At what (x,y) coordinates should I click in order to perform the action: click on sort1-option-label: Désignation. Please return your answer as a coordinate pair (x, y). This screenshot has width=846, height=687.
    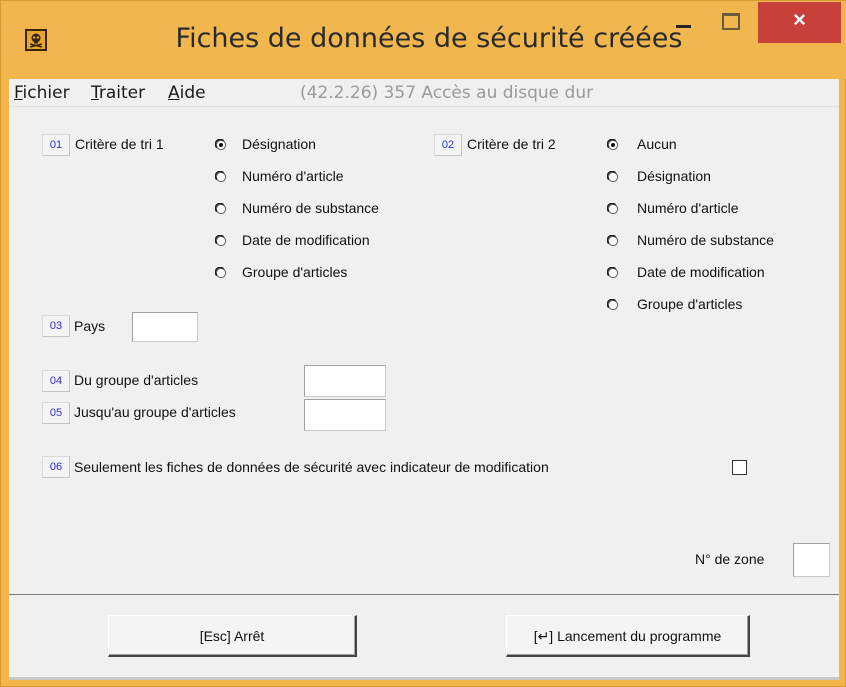
    Looking at the image, I should click on (279, 144).